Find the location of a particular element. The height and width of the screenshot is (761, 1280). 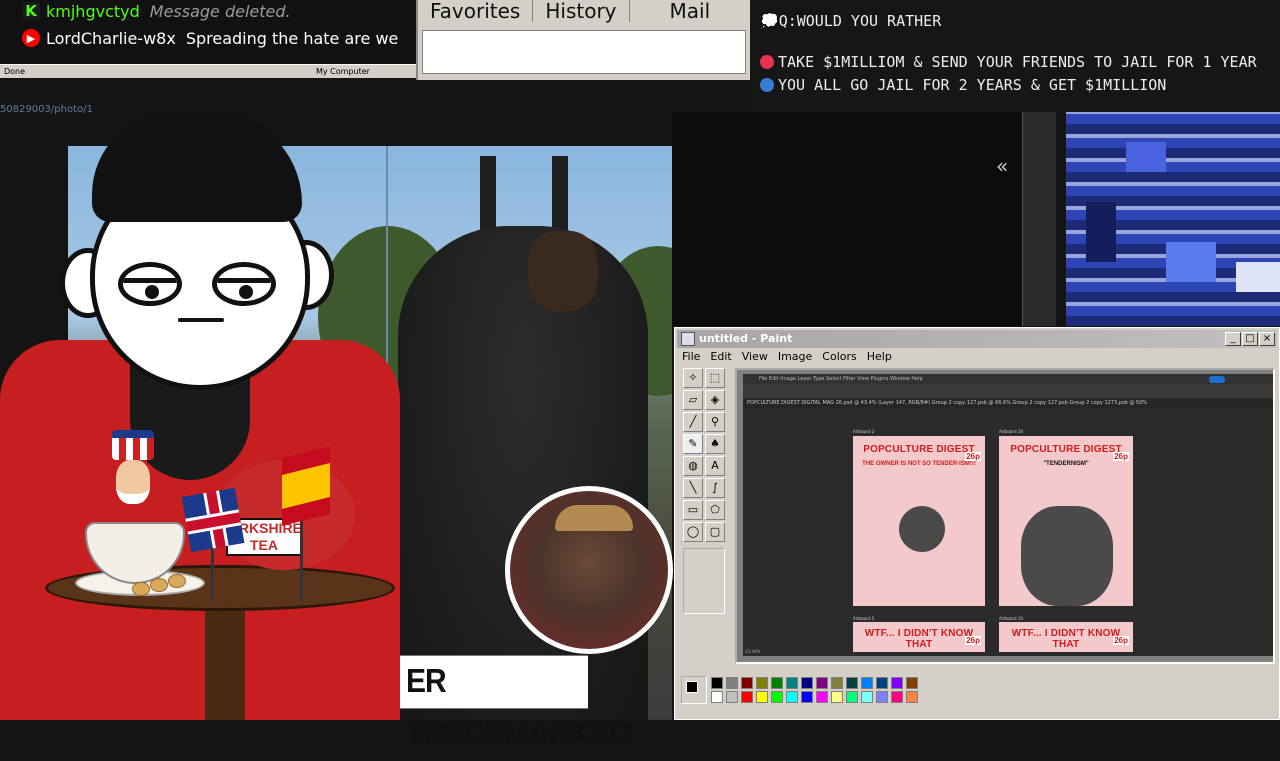

paint-title: untitled - Paint is located at coordinates (746, 338).